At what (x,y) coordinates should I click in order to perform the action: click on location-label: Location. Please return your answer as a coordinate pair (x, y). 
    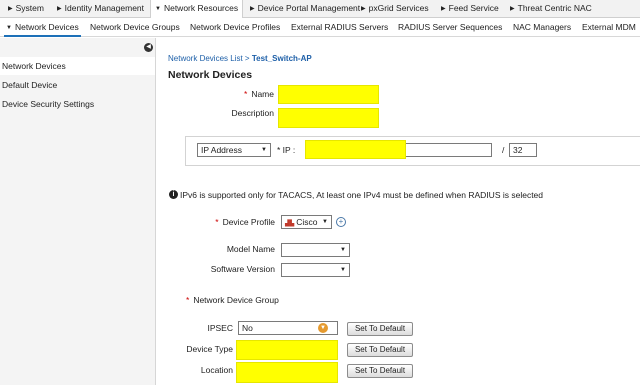
    Looking at the image, I should click on (216, 370).